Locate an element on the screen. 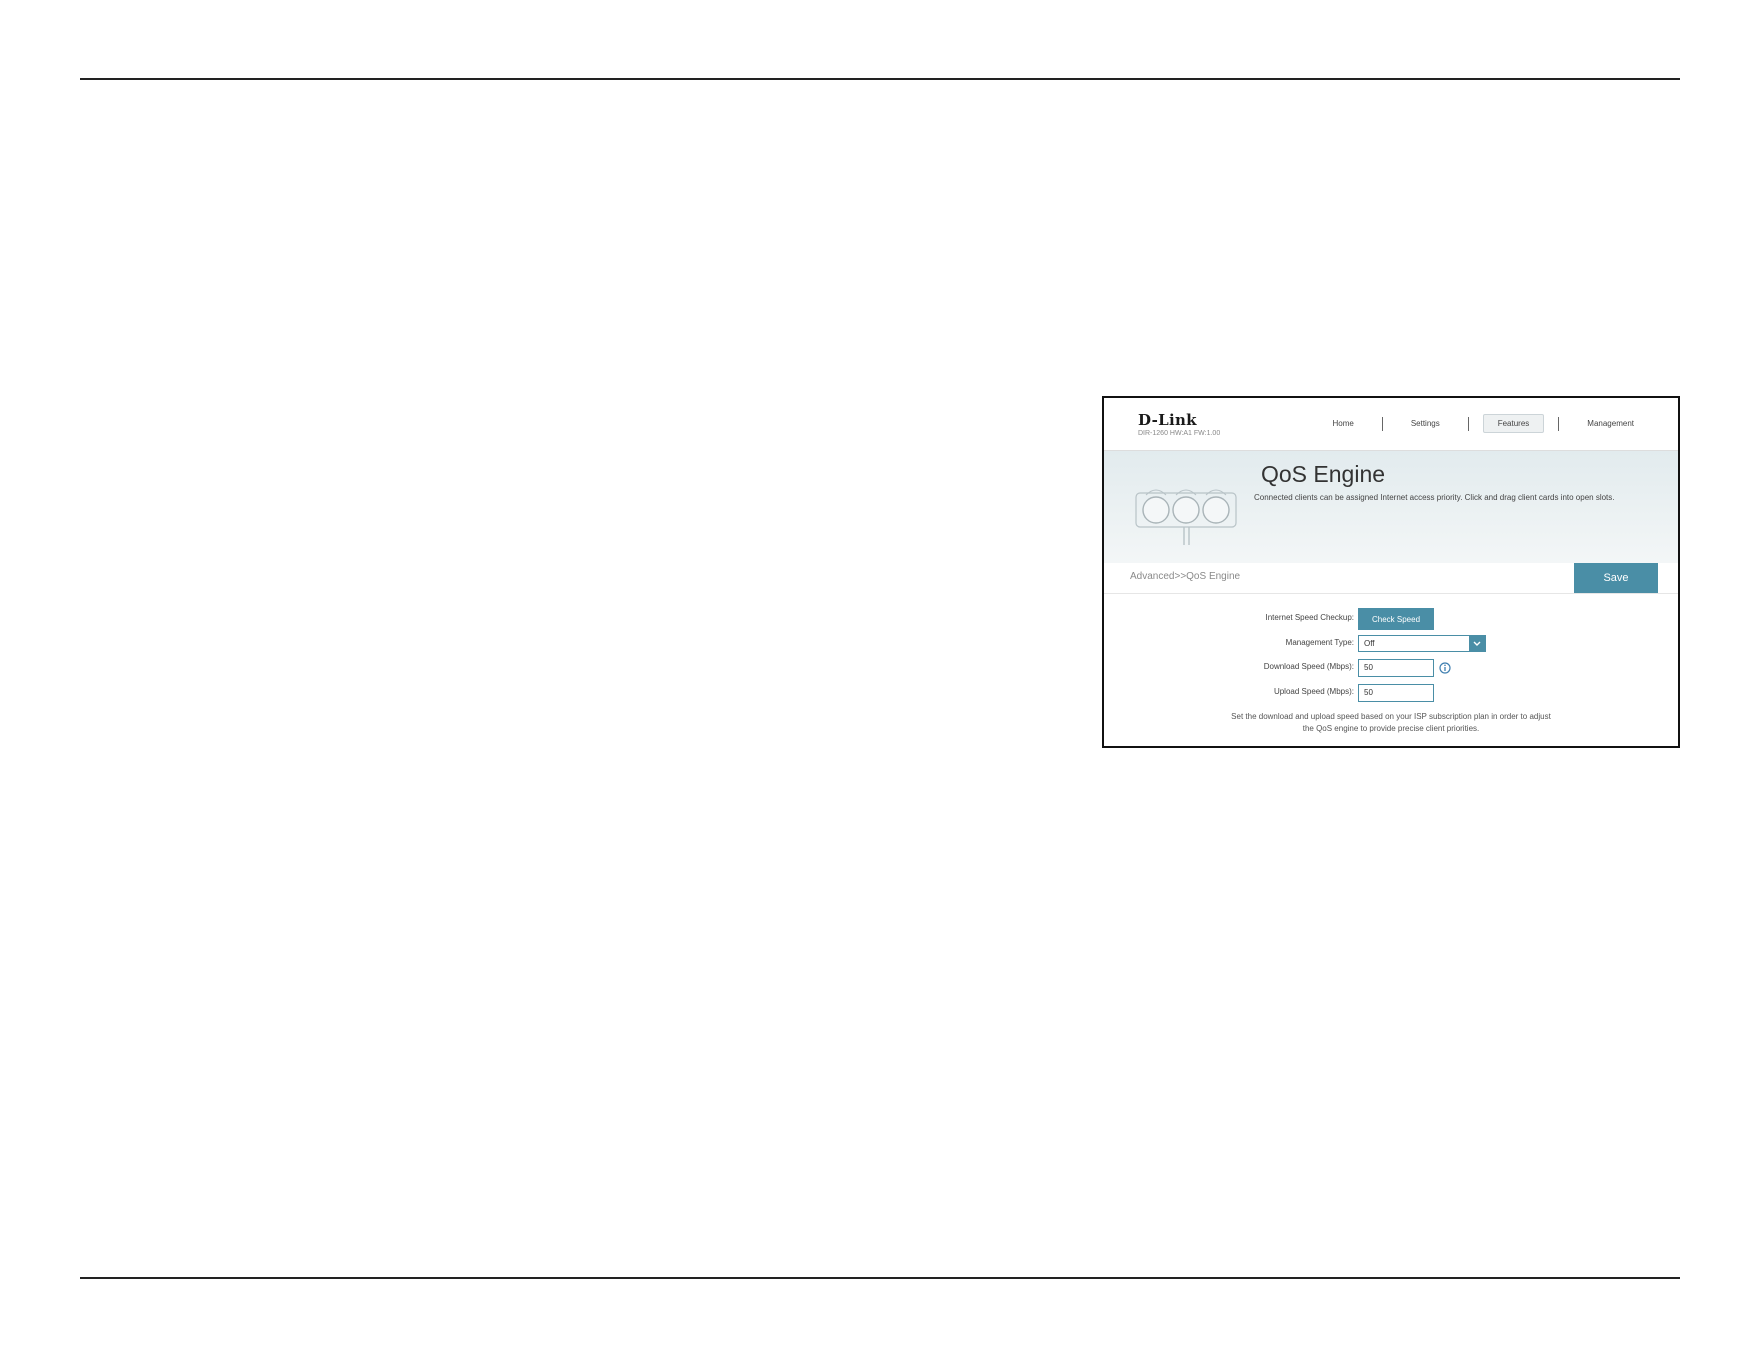 The width and height of the screenshot is (1761, 1361). top-rule is located at coordinates (880, 79).